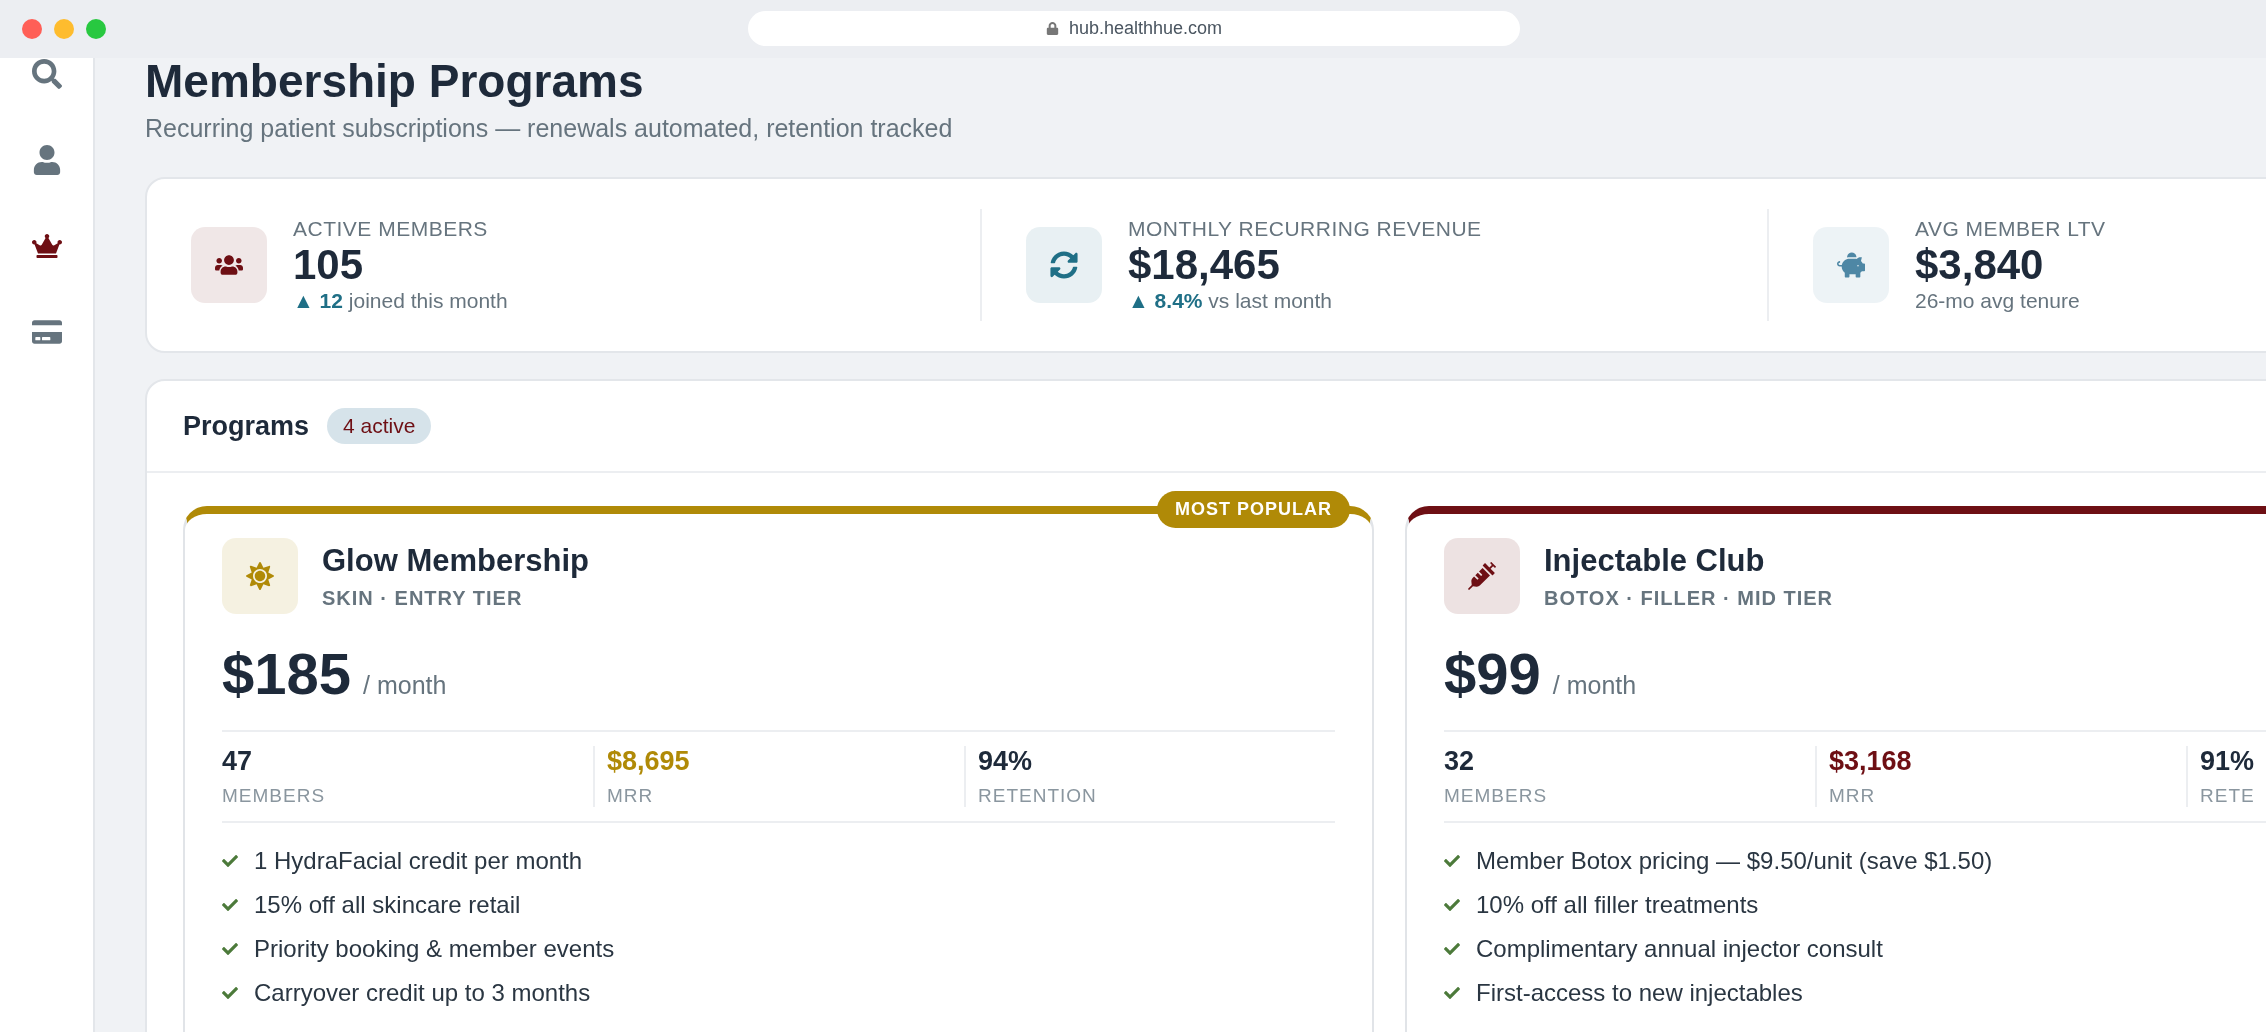  Describe the element at coordinates (2010, 229) in the screenshot. I see `stat-label: AVG MEMBER LTV` at that location.